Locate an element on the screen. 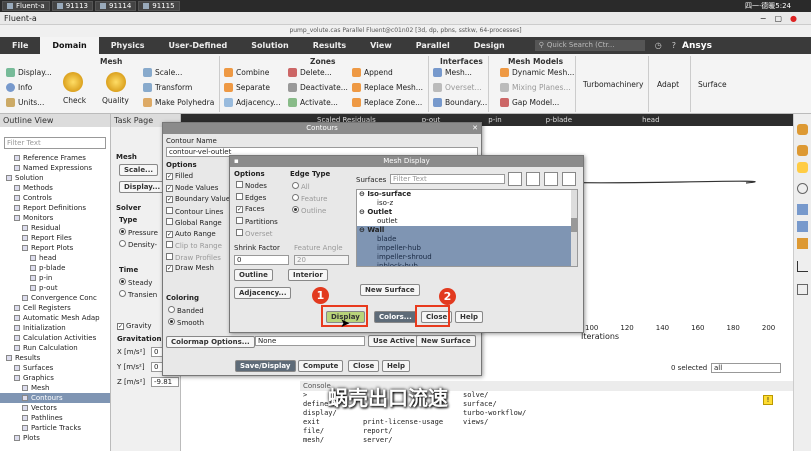 Image resolution: width=811 pixels, height=451 pixels. mesh-option-checkbox: Overset is located at coordinates (257, 235).